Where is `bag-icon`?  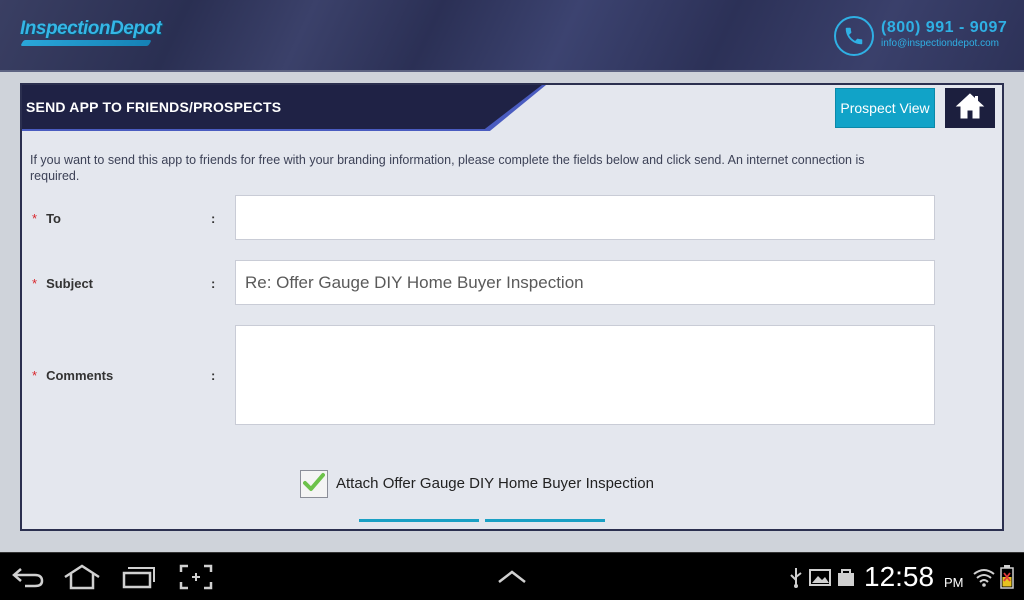
bag-icon is located at coordinates (846, 577).